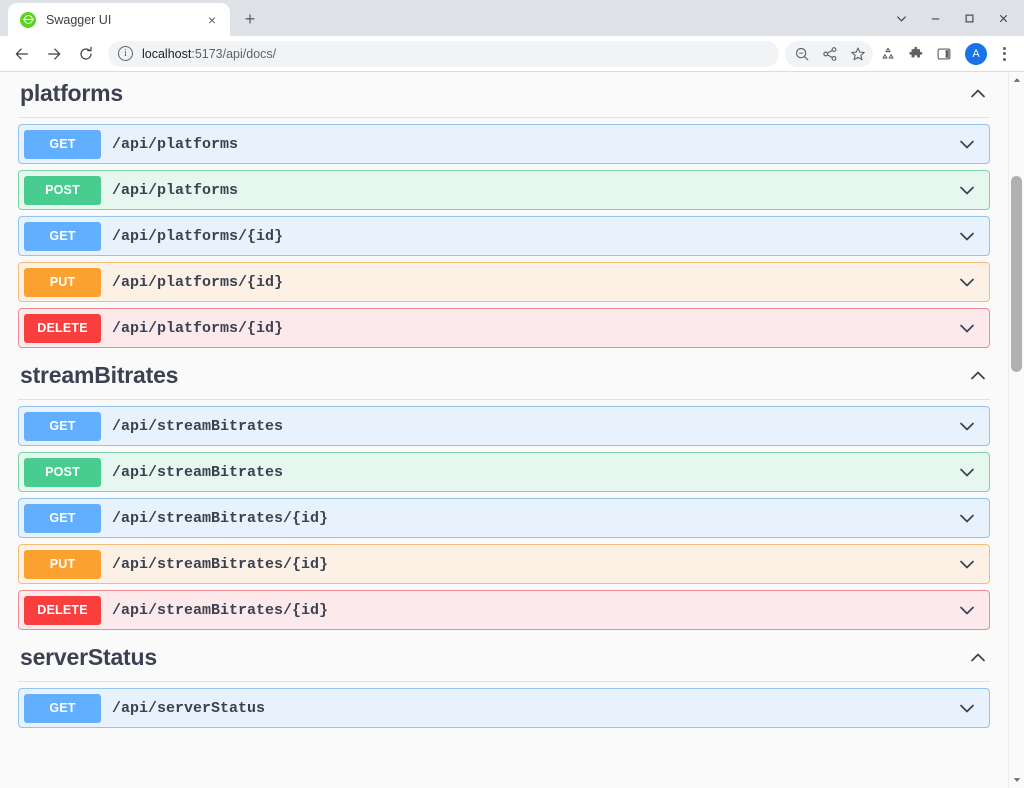 The image size is (1024, 788). Describe the element at coordinates (504, 144) in the screenshot. I see `operation-row: GET/api/platforms` at that location.